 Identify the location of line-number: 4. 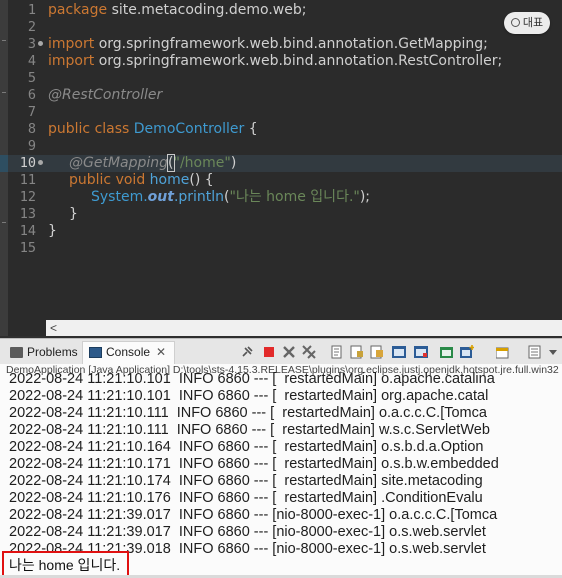
(31, 61).